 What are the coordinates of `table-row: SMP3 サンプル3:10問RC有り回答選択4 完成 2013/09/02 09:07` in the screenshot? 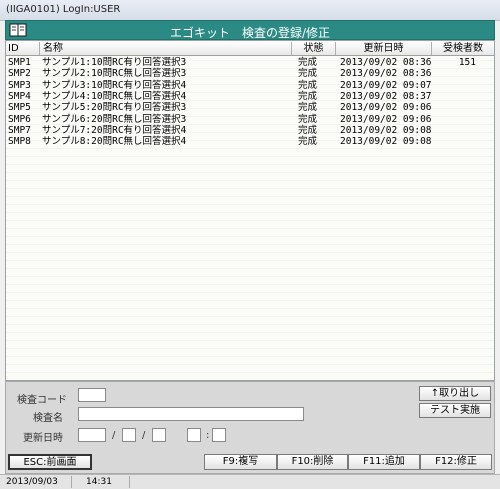 It's located at (250, 85).